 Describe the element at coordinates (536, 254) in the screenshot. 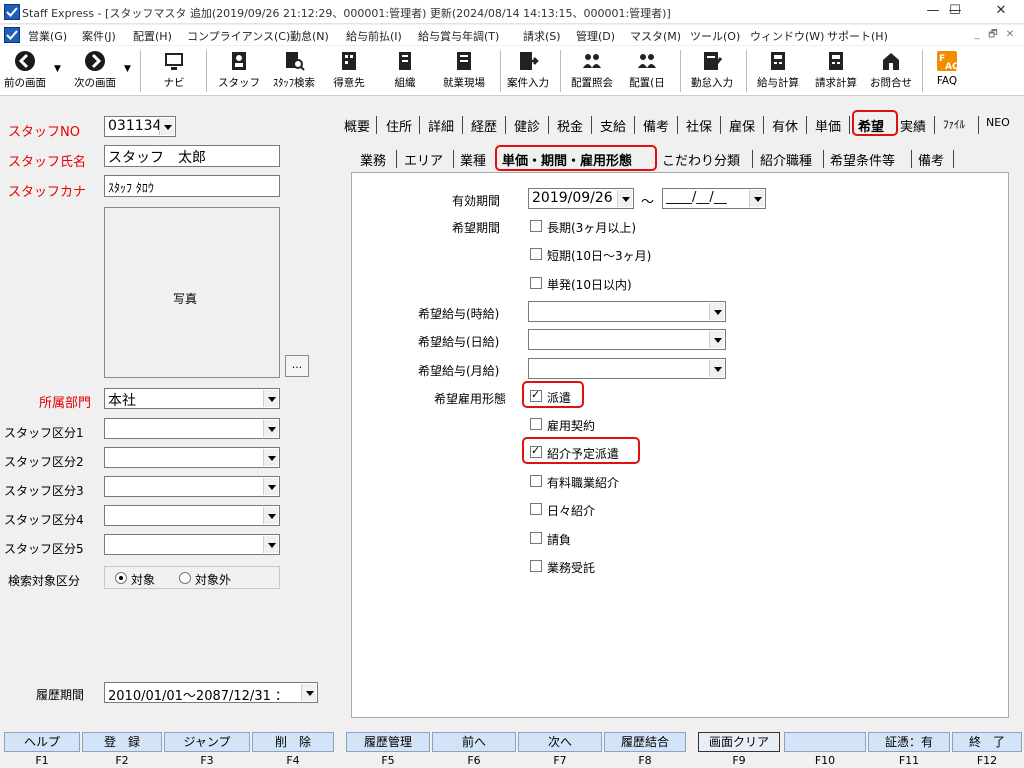

I see `period-short-checkbox` at that location.